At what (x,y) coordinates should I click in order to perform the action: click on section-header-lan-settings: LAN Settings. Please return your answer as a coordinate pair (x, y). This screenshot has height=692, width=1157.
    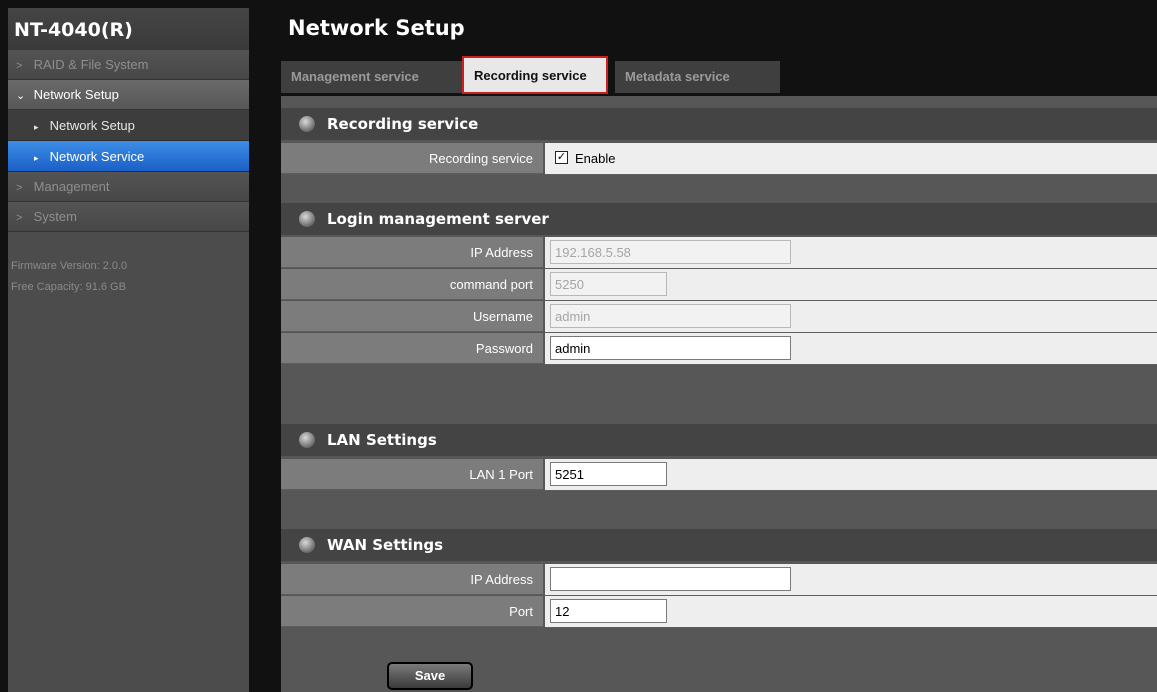
    Looking at the image, I should click on (719, 440).